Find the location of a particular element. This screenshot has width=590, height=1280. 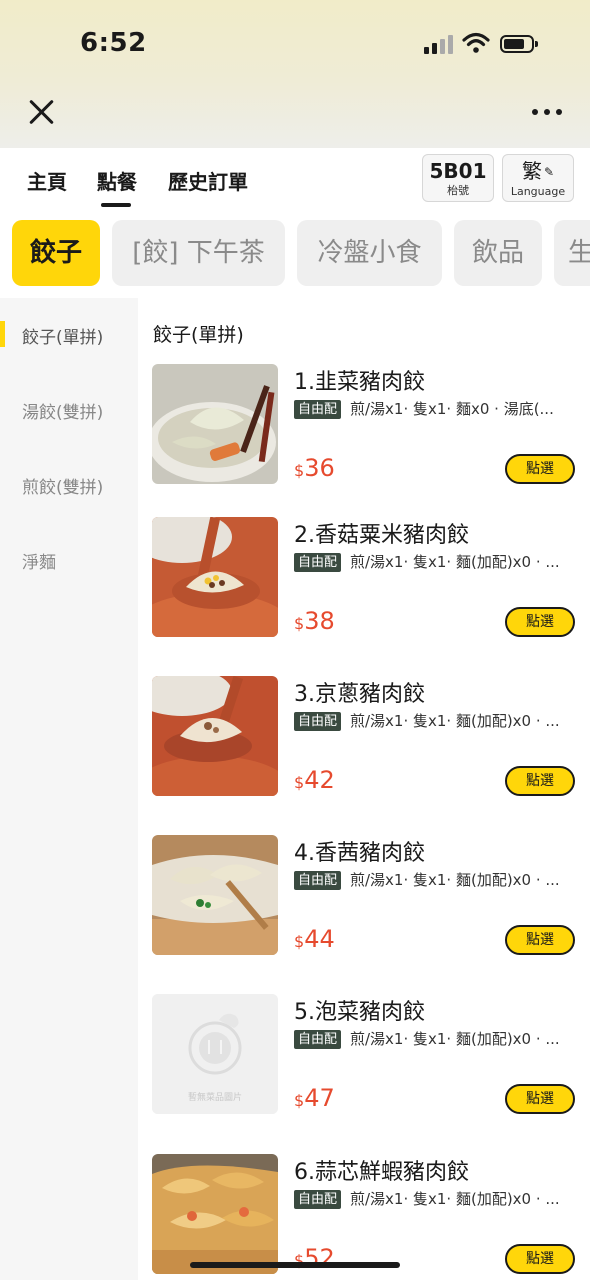

table-number-chip: 5B01 枱號 is located at coordinates (458, 178).